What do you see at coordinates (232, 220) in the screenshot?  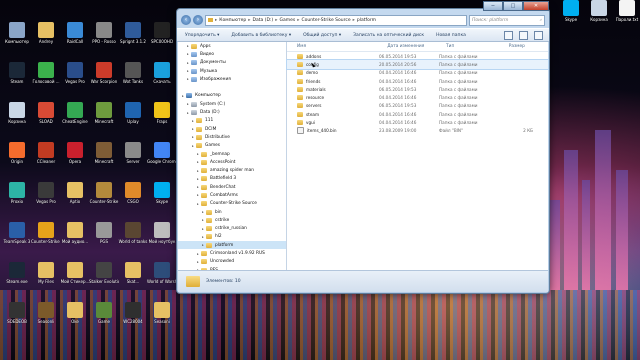 I see `nav-tree-item: ▸ cstrike` at bounding box center [232, 220].